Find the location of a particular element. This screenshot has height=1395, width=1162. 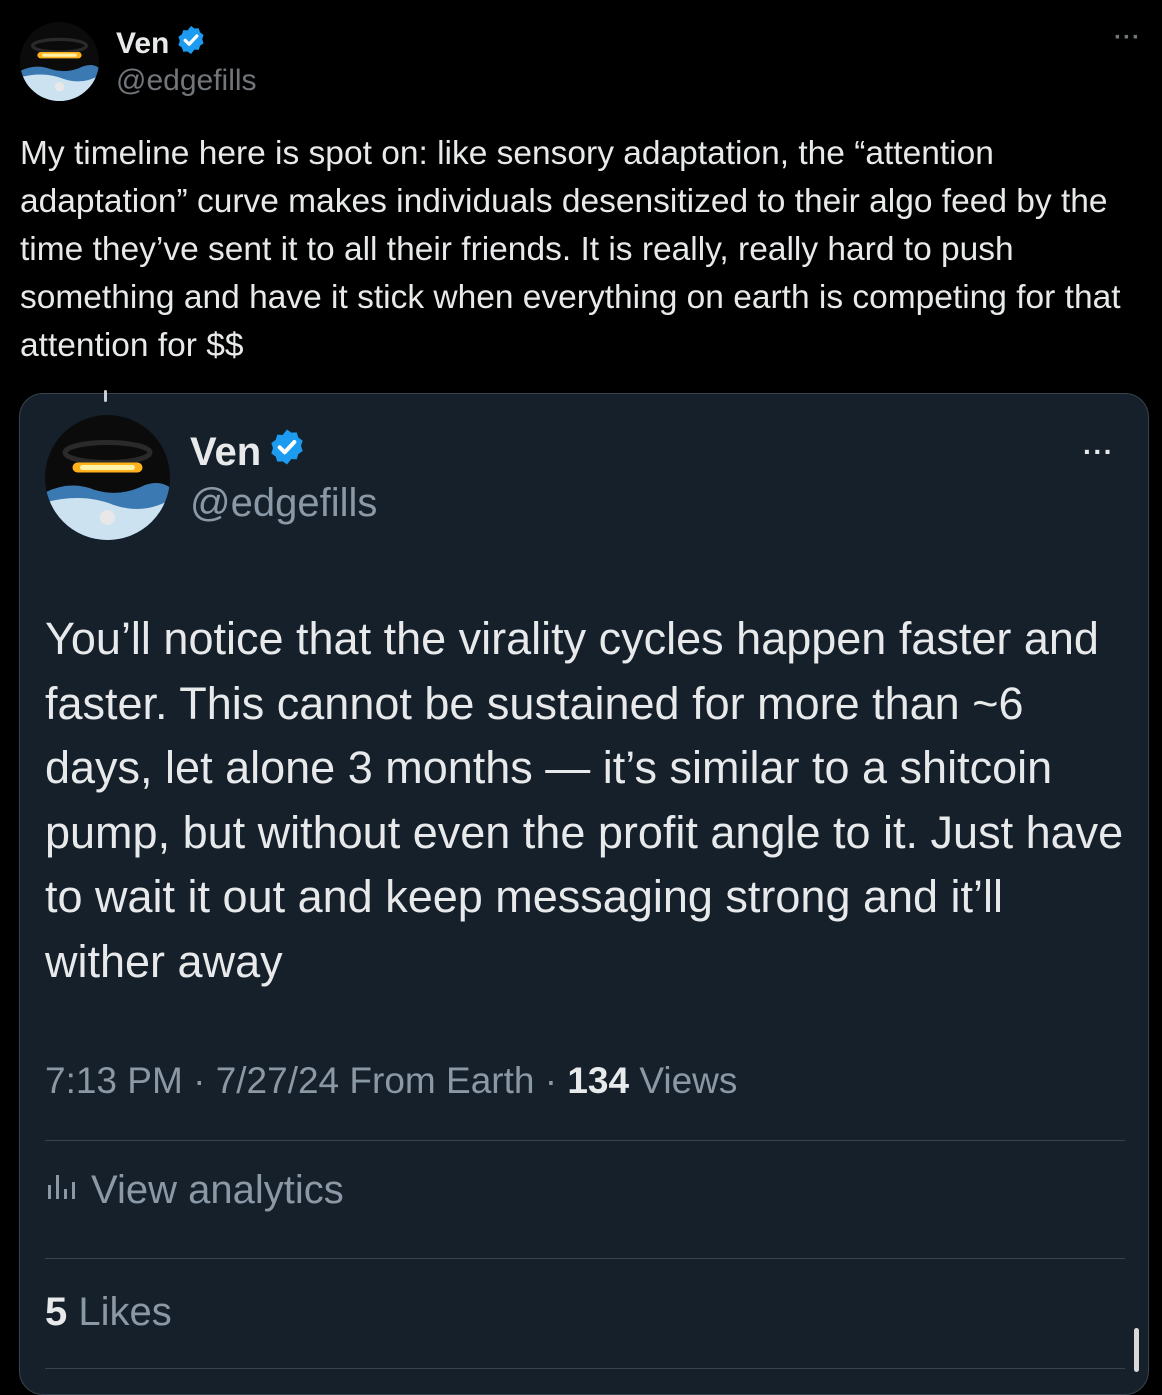

scrollbar is located at coordinates (1136, 1350).